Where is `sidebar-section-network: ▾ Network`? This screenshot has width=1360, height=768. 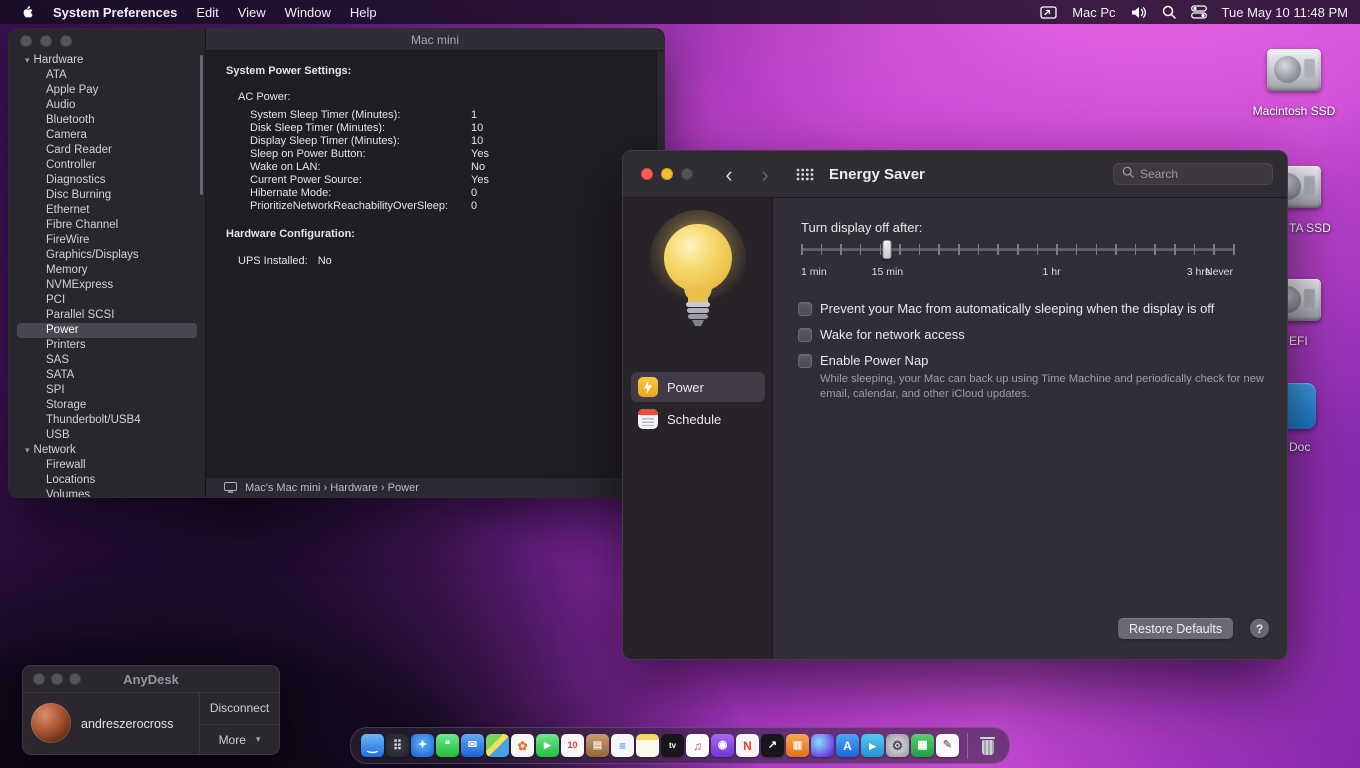
sidebar-section-network: ▾ Network is located at coordinates (107, 450).